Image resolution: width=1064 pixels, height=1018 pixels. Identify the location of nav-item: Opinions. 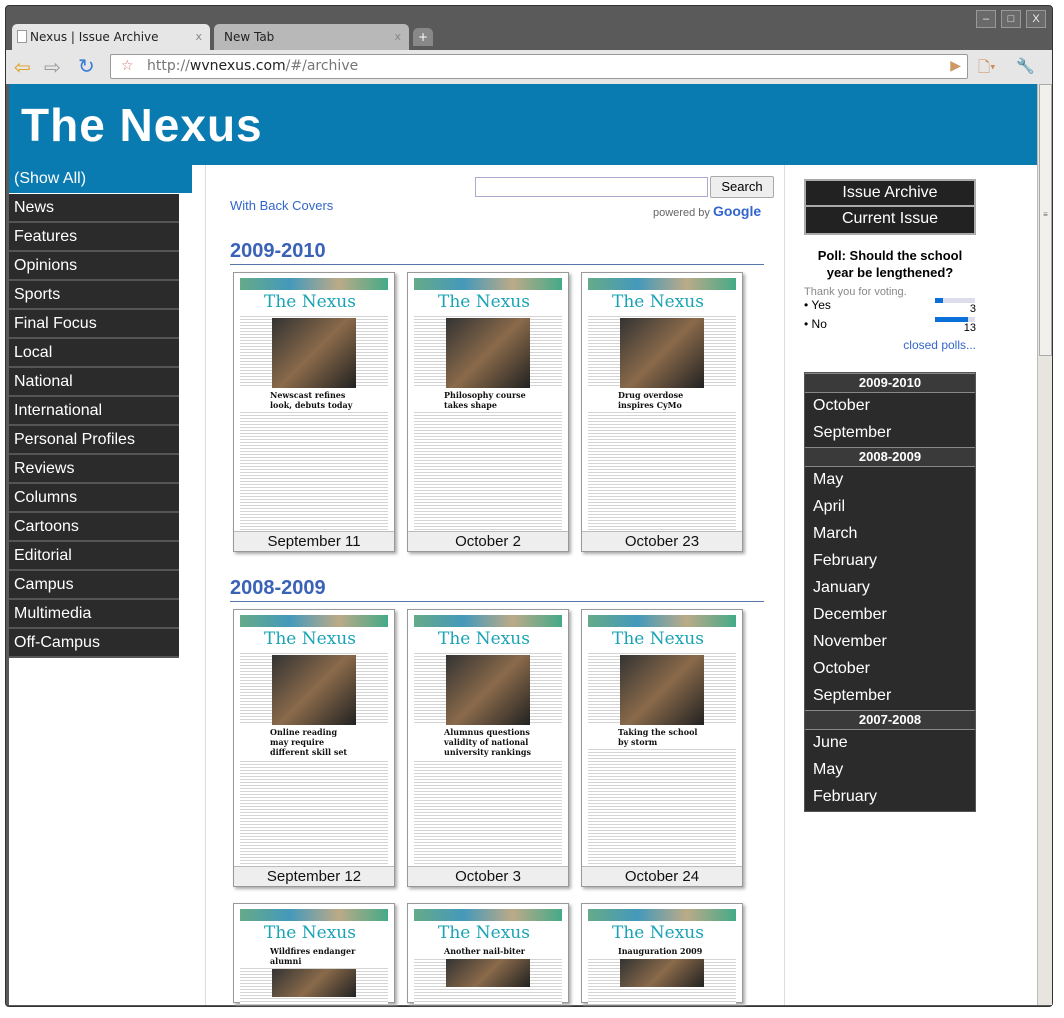
(94, 266).